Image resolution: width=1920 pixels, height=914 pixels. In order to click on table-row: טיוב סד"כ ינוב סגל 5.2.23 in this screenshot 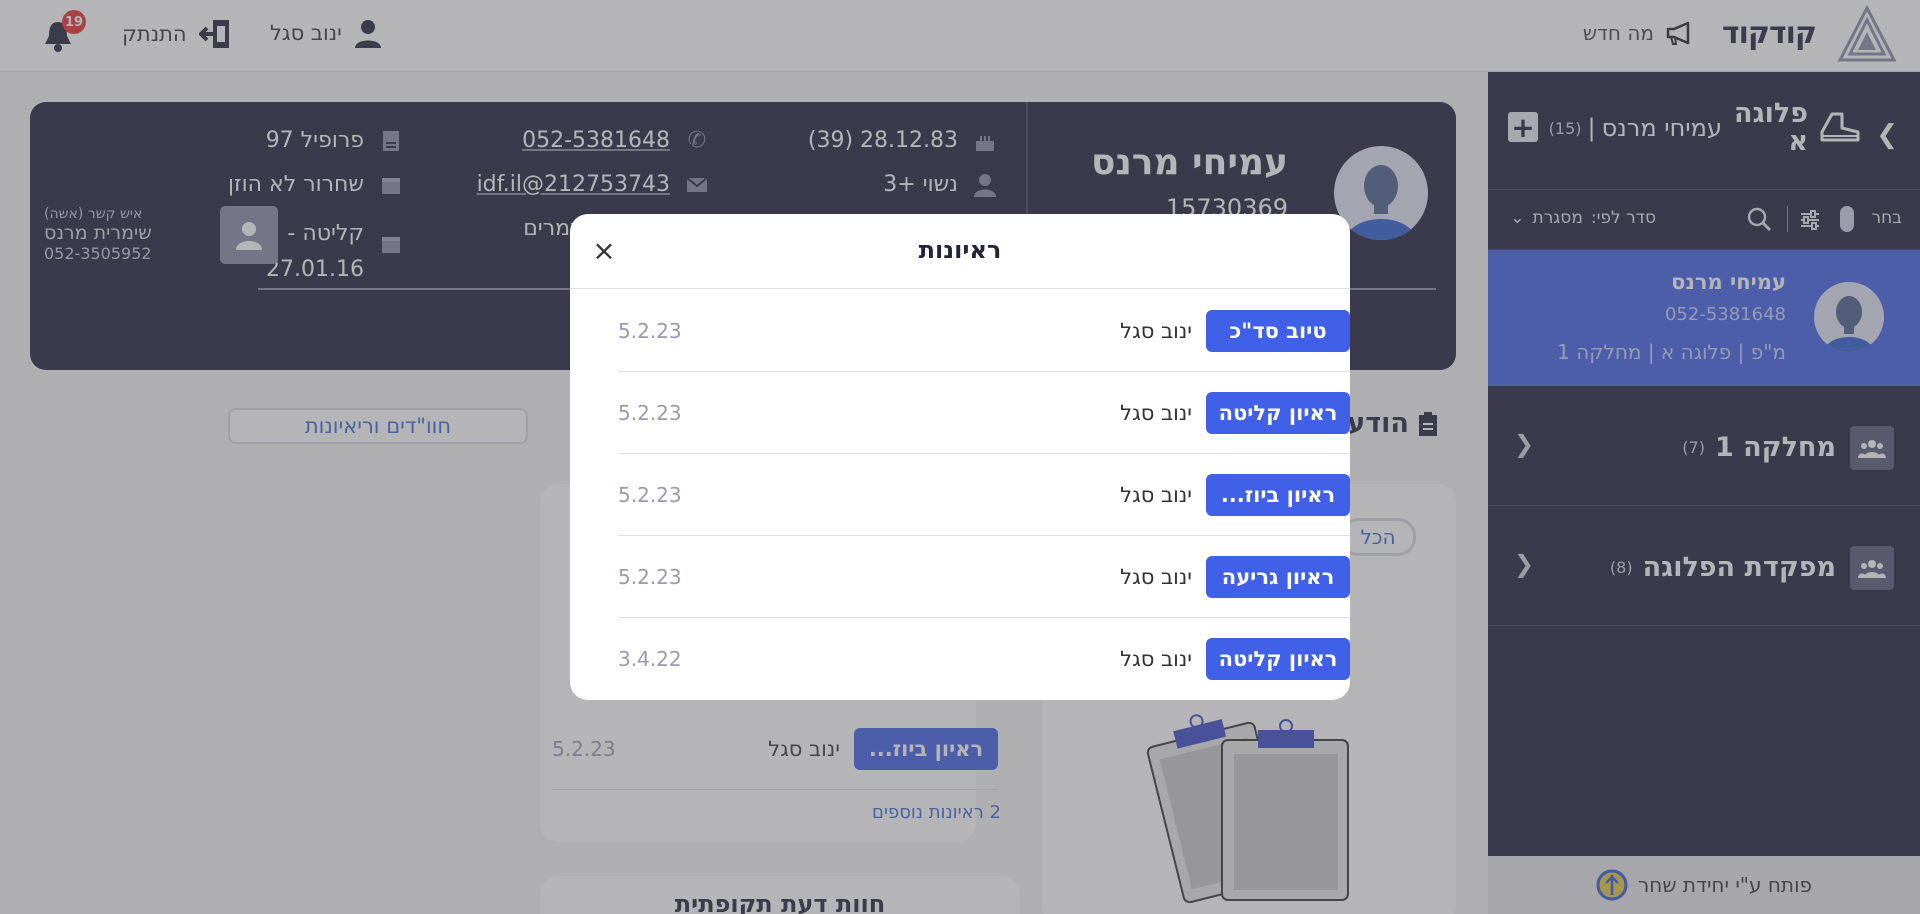, I will do `click(984, 331)`.